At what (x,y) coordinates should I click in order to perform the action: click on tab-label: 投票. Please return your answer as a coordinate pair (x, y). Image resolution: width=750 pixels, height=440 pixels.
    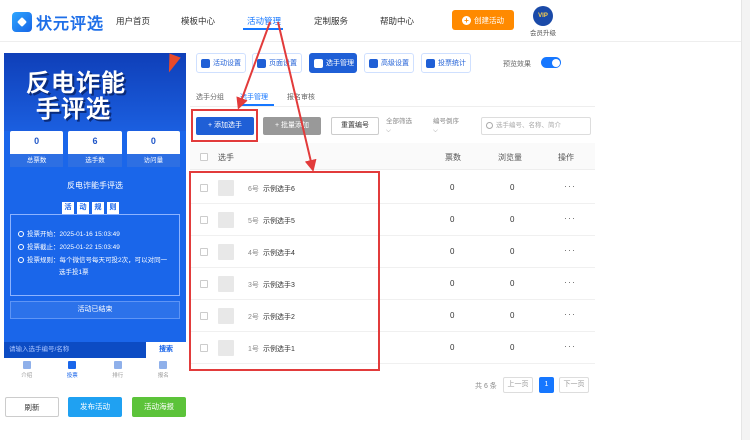
    Looking at the image, I should click on (72, 376).